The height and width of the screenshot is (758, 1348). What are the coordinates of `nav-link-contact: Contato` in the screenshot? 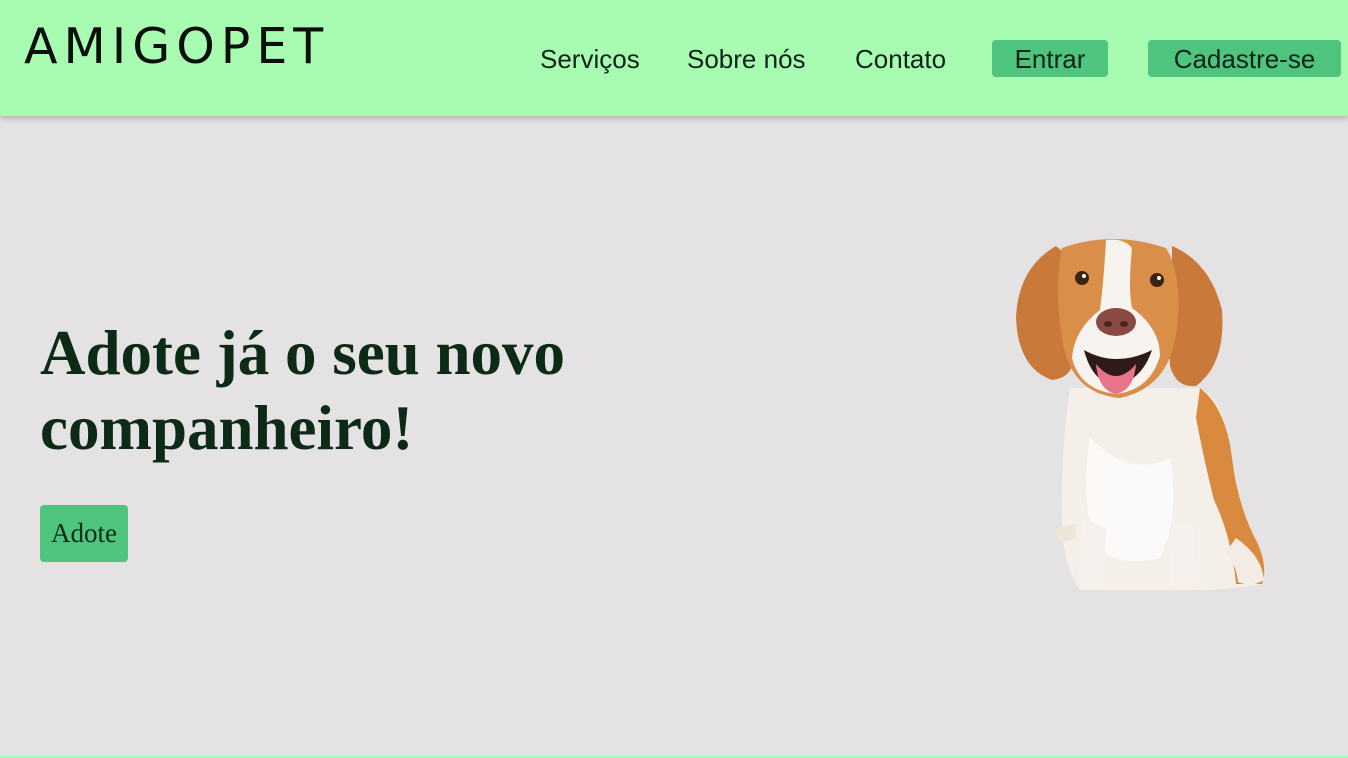 It's located at (900, 59).